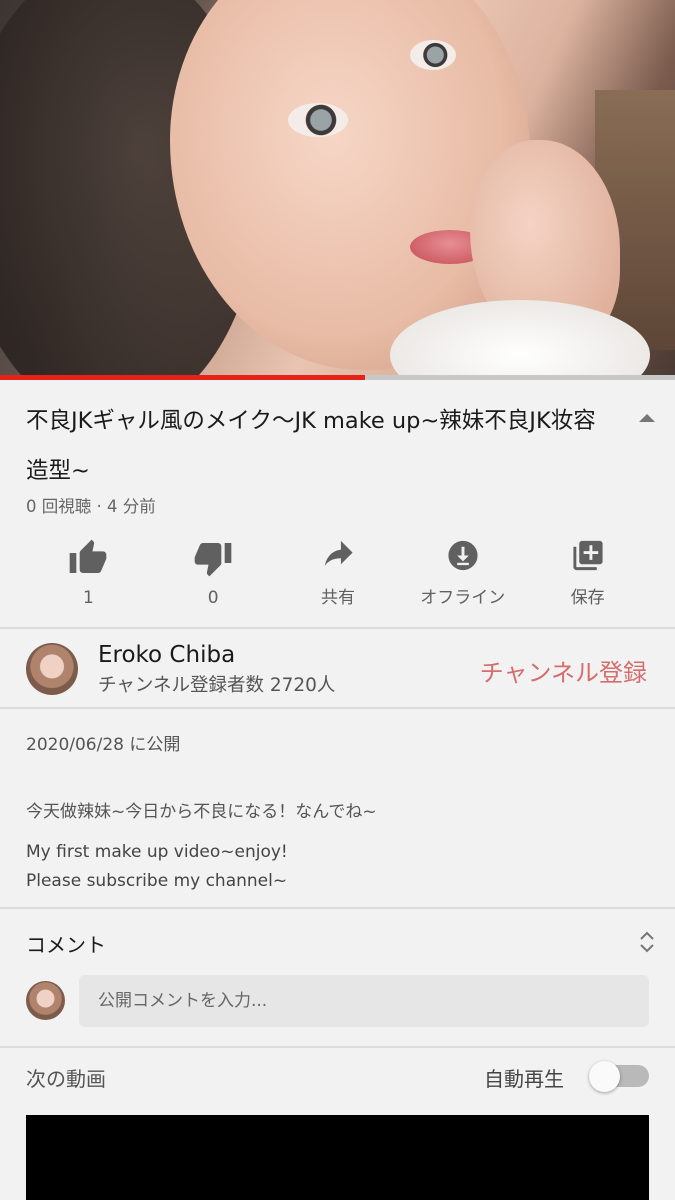 This screenshot has width=675, height=1200. I want to click on subscribe-button: チャンネル登録, so click(563, 670).